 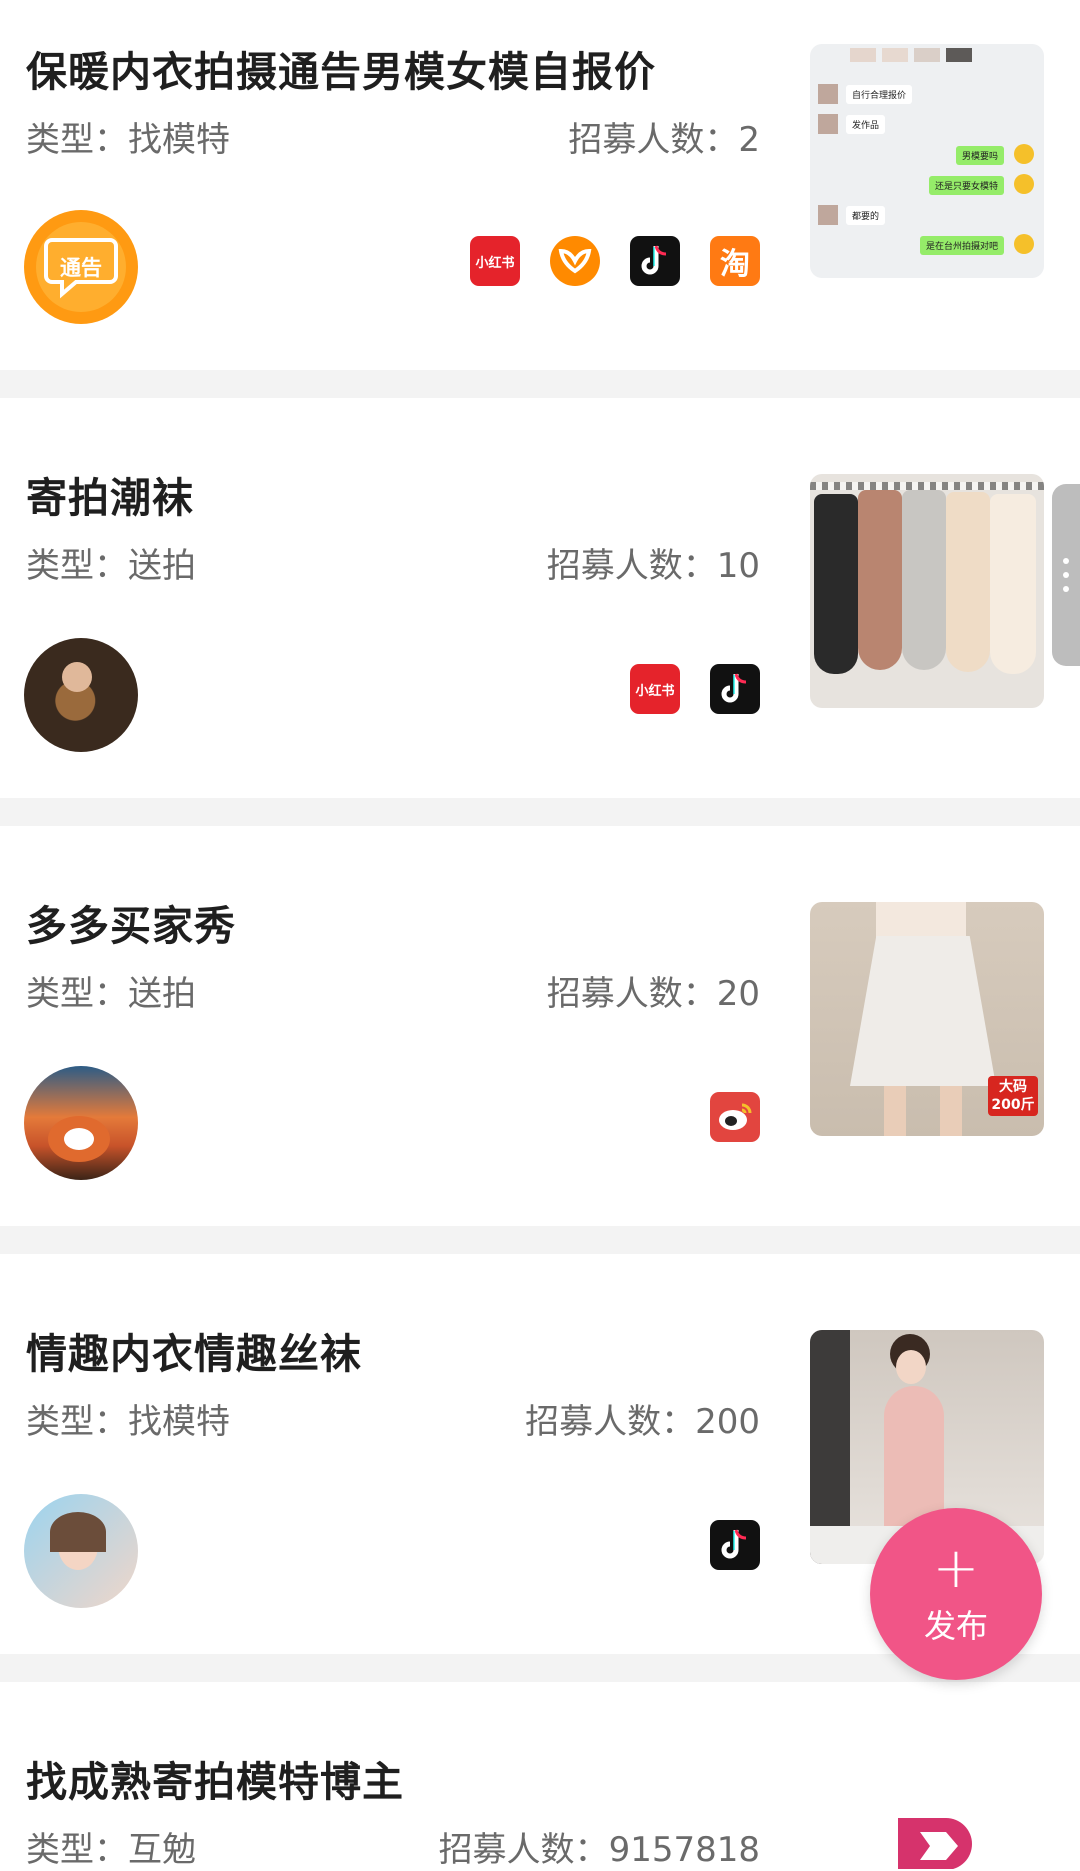 I want to click on plus-icon: +, so click(x=956, y=1568).